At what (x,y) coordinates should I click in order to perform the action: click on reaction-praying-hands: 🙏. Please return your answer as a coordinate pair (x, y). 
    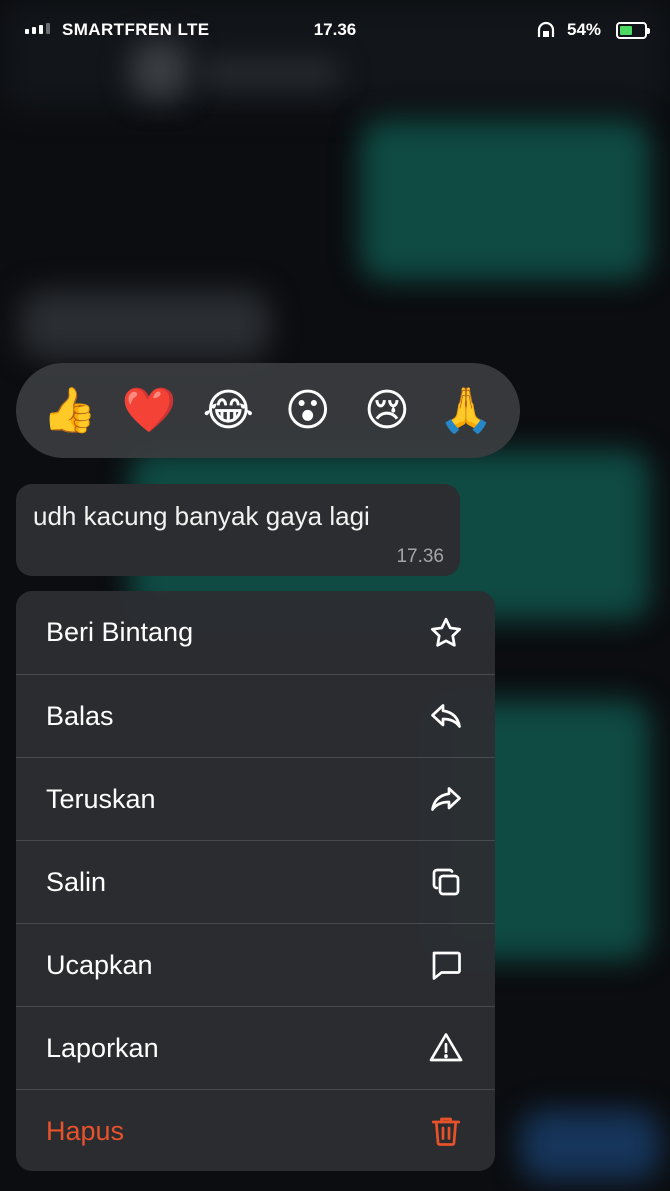
    Looking at the image, I should click on (466, 411).